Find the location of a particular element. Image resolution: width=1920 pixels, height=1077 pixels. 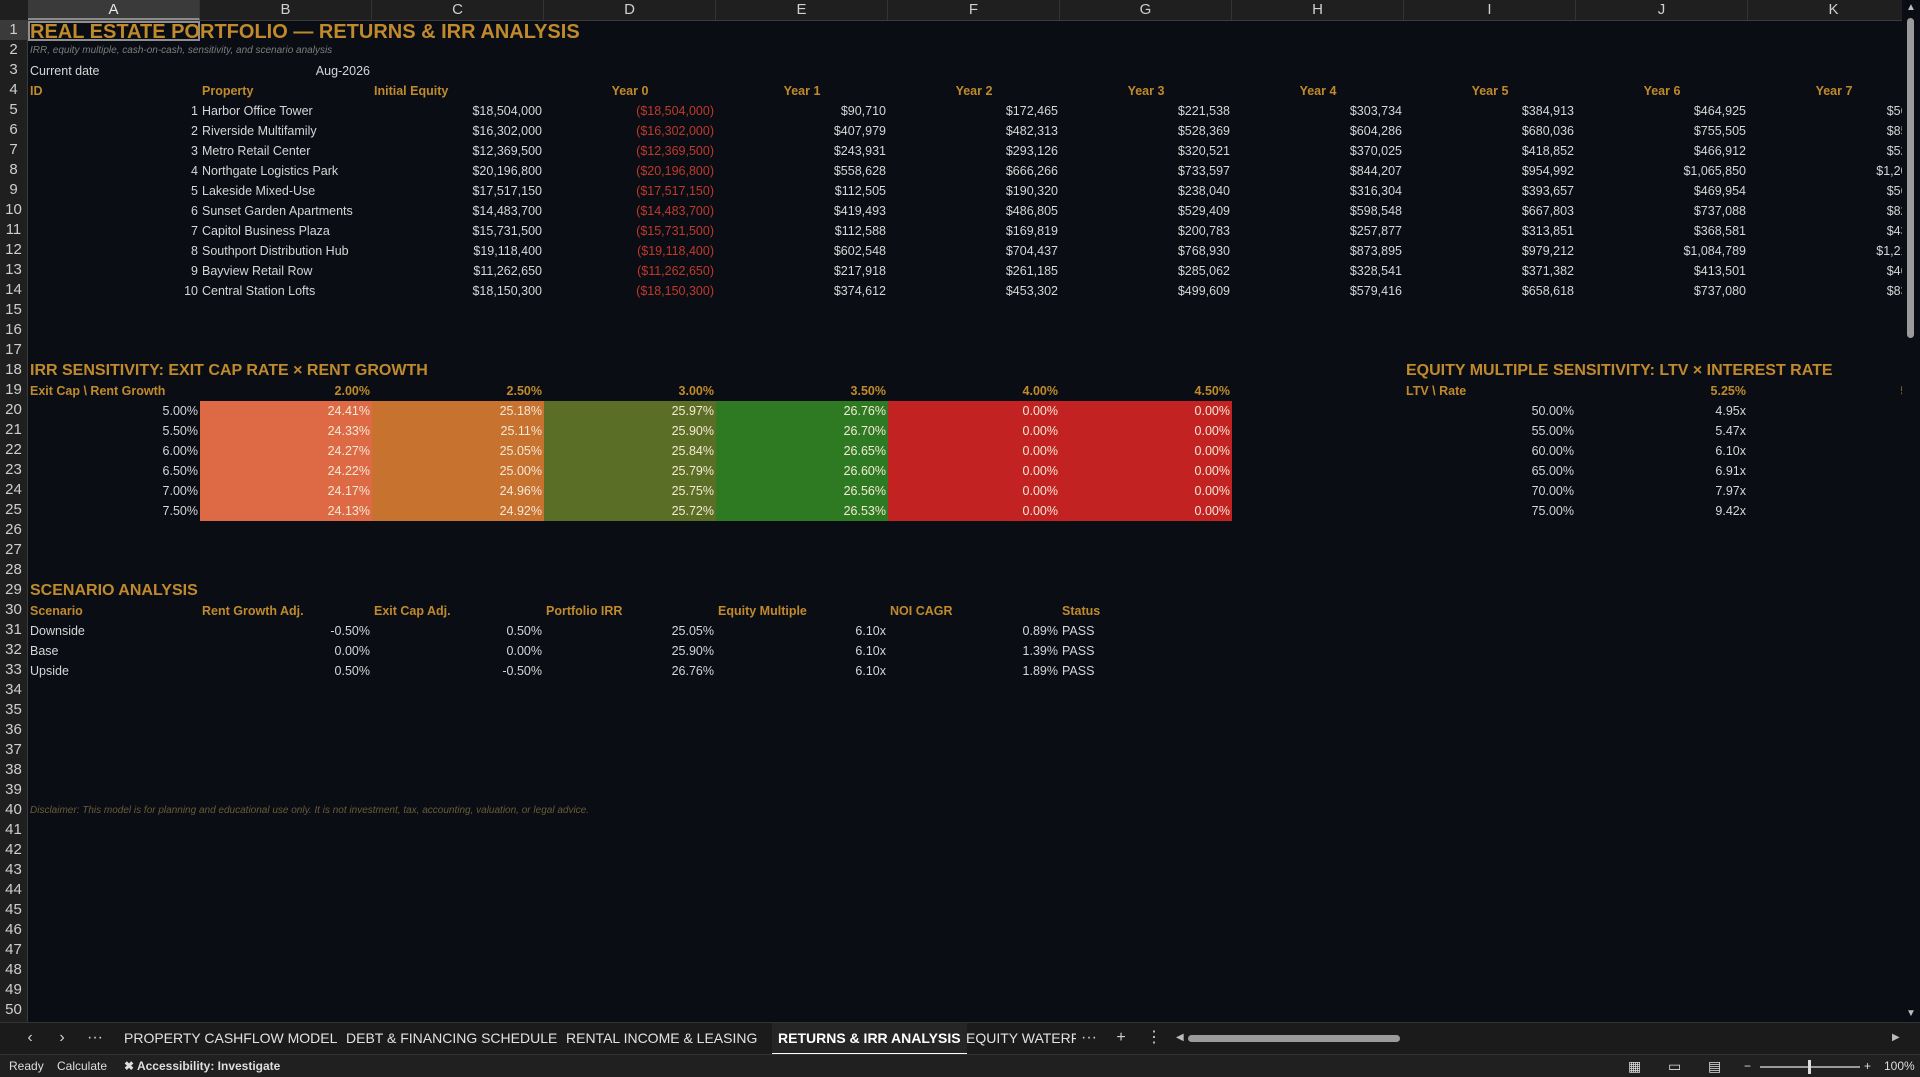

property-name: Capitol Business Plaza is located at coordinates (286, 231).